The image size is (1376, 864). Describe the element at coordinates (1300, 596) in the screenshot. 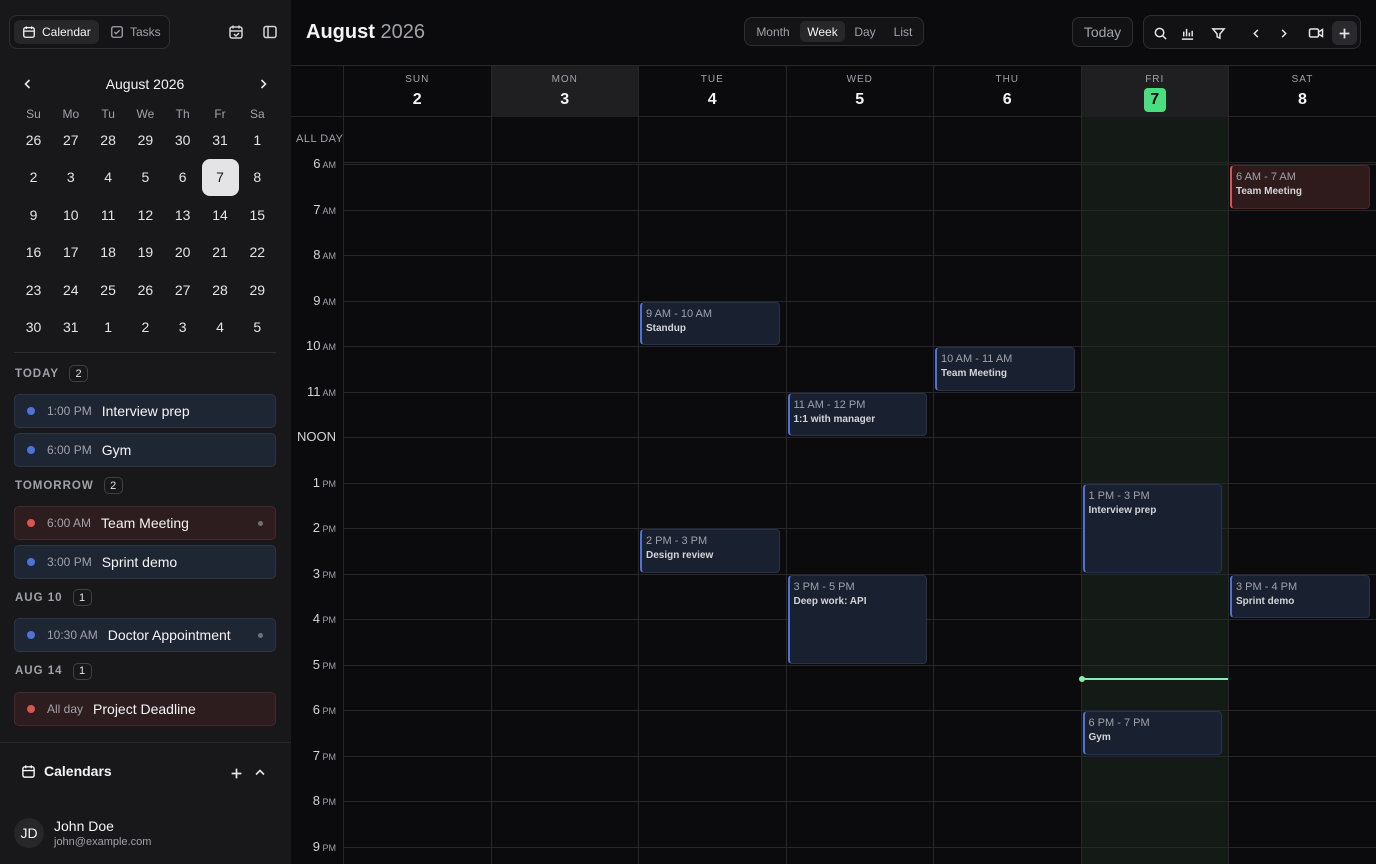

I see `calendar-event: 3 PM - 4 PM Sprint demo` at that location.